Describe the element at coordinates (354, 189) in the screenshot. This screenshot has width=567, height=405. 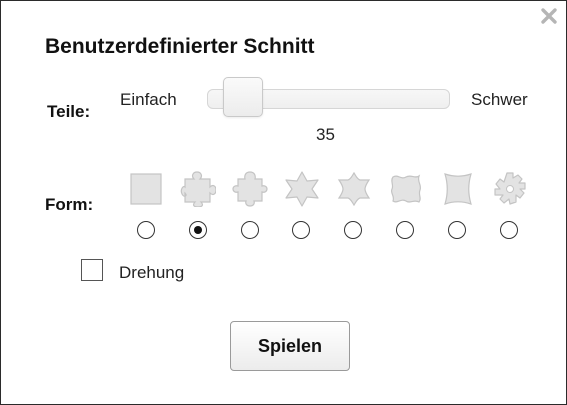
I see `hexagram-puzzle-piece-icon` at that location.